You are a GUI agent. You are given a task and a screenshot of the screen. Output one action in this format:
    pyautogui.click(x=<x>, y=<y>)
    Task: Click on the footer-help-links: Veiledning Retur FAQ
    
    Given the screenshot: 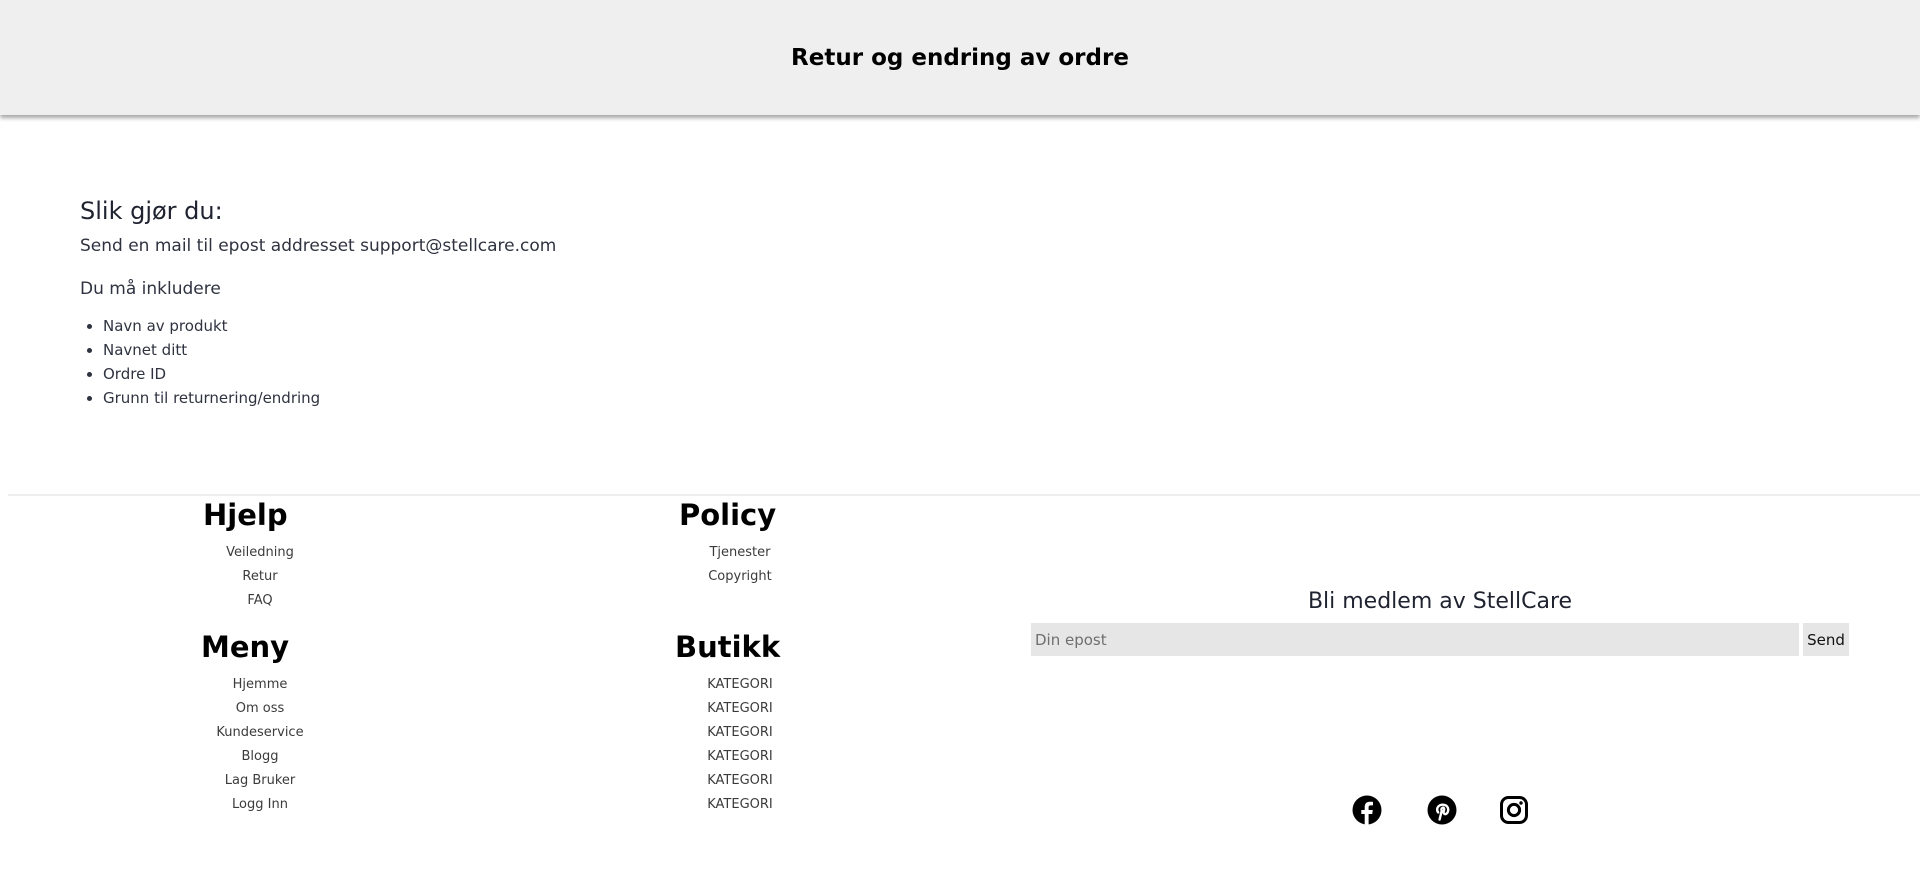 What is the action you would take?
    pyautogui.click(x=260, y=577)
    